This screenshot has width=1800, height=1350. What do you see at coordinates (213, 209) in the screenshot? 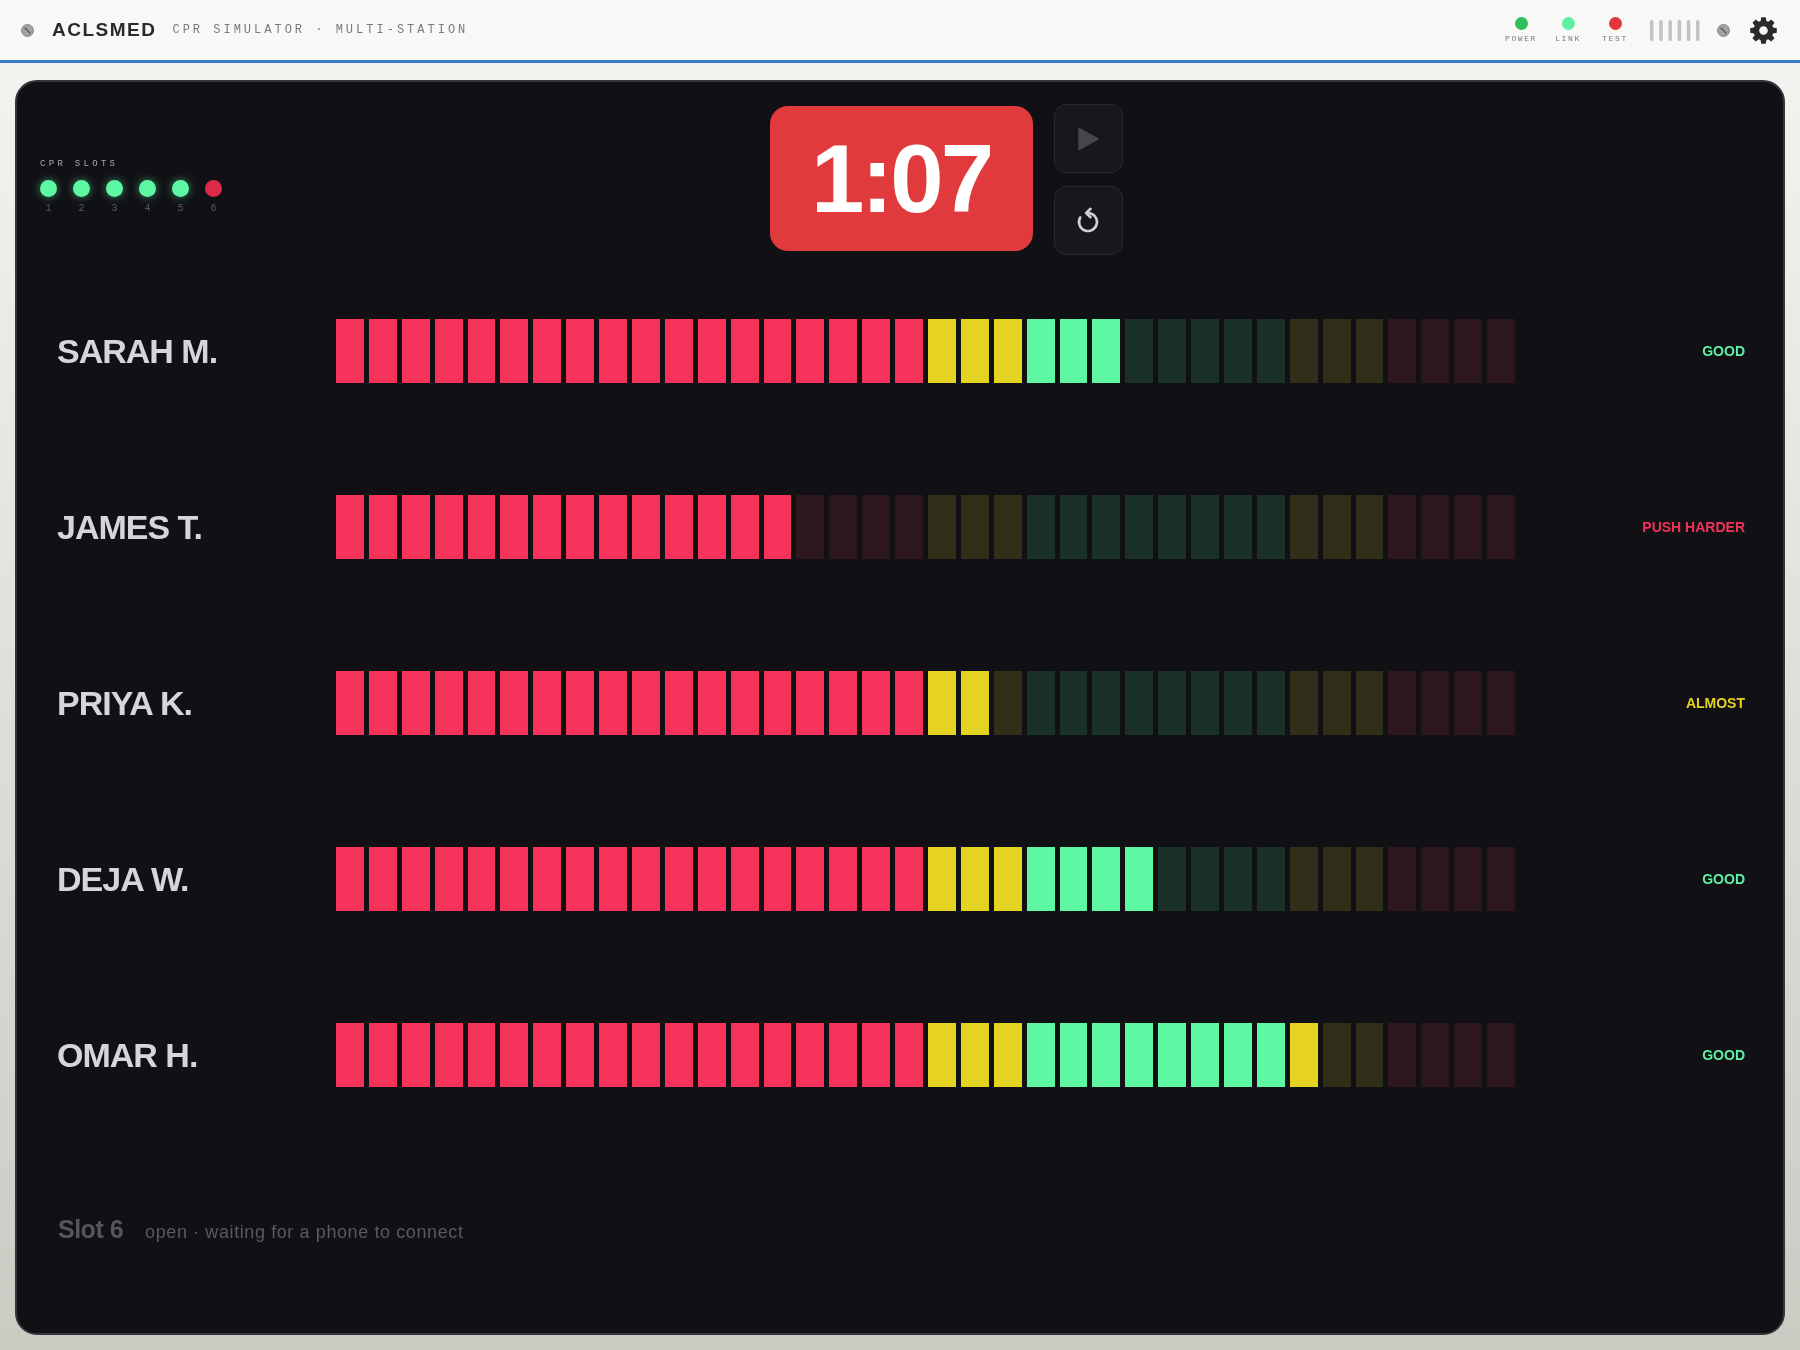
I see `slot-number: 6` at bounding box center [213, 209].